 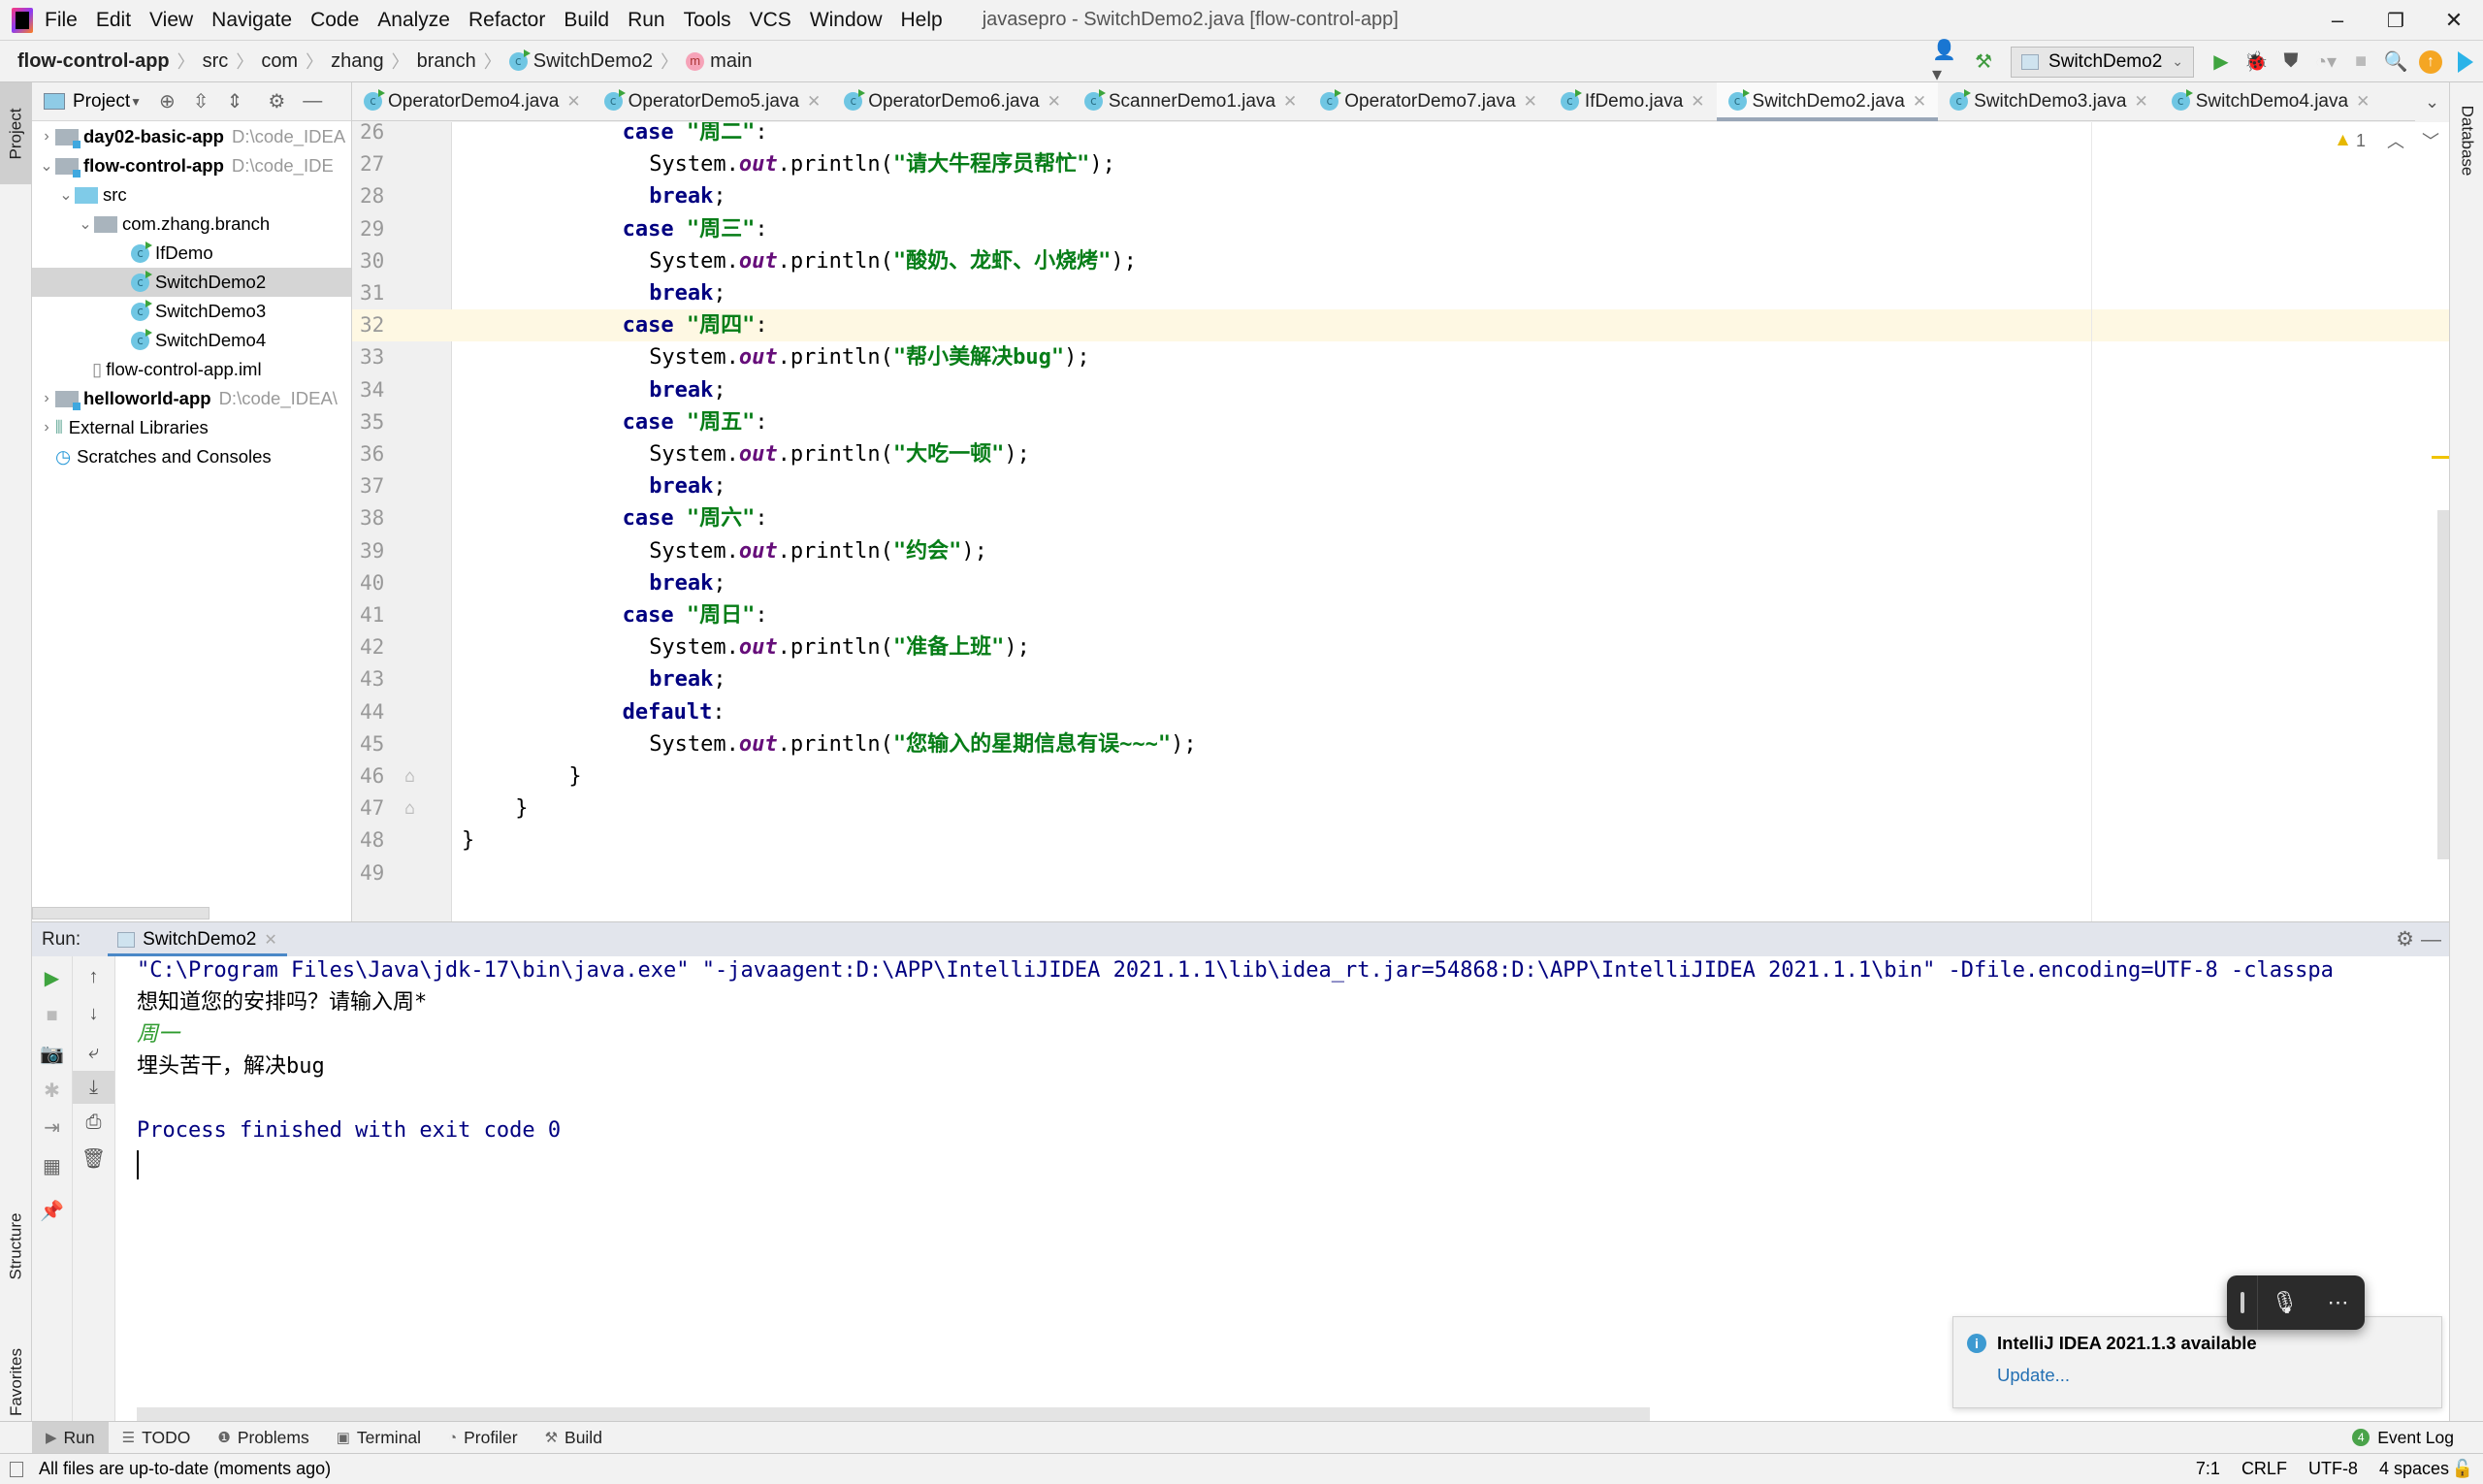 What do you see at coordinates (121, 913) in the screenshot?
I see `project-hscrollbar` at bounding box center [121, 913].